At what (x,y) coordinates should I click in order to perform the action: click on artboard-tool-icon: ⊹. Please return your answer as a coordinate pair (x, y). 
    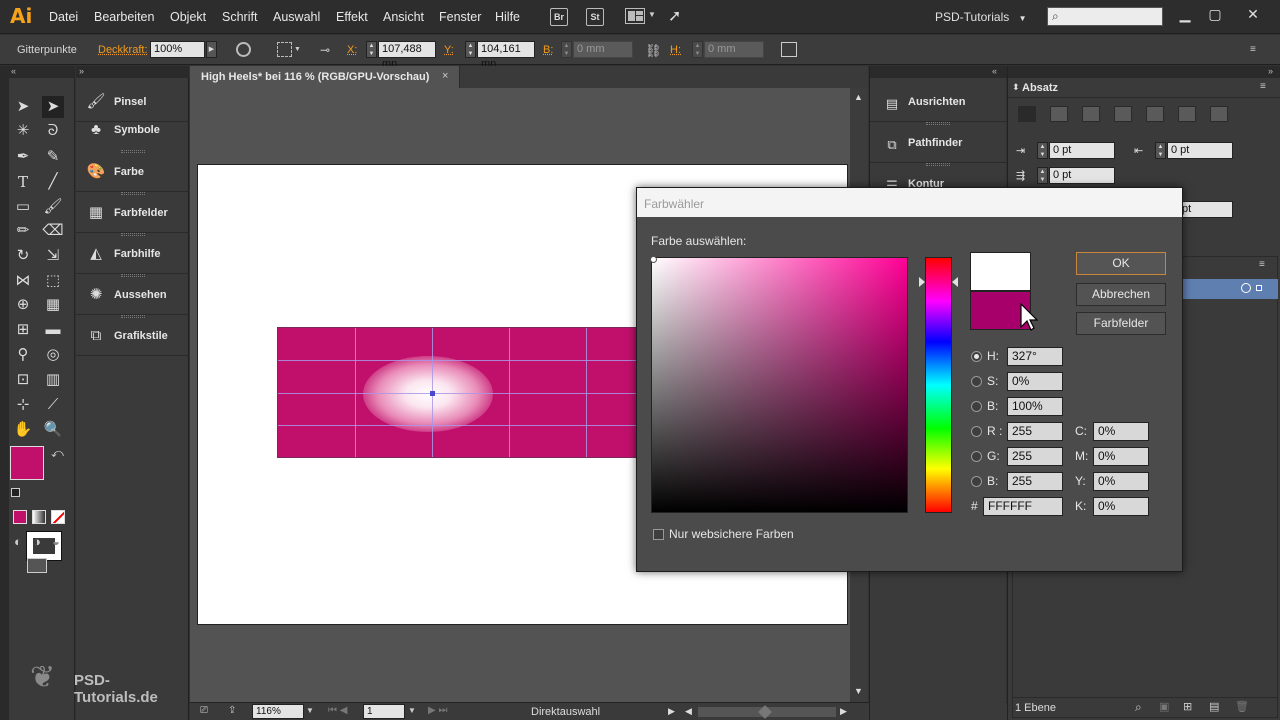
    Looking at the image, I should click on (23, 405).